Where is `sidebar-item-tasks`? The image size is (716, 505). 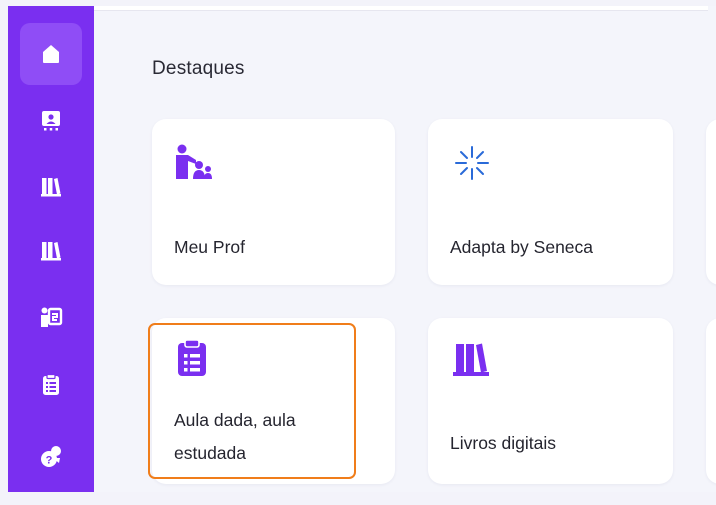 sidebar-item-tasks is located at coordinates (51, 385).